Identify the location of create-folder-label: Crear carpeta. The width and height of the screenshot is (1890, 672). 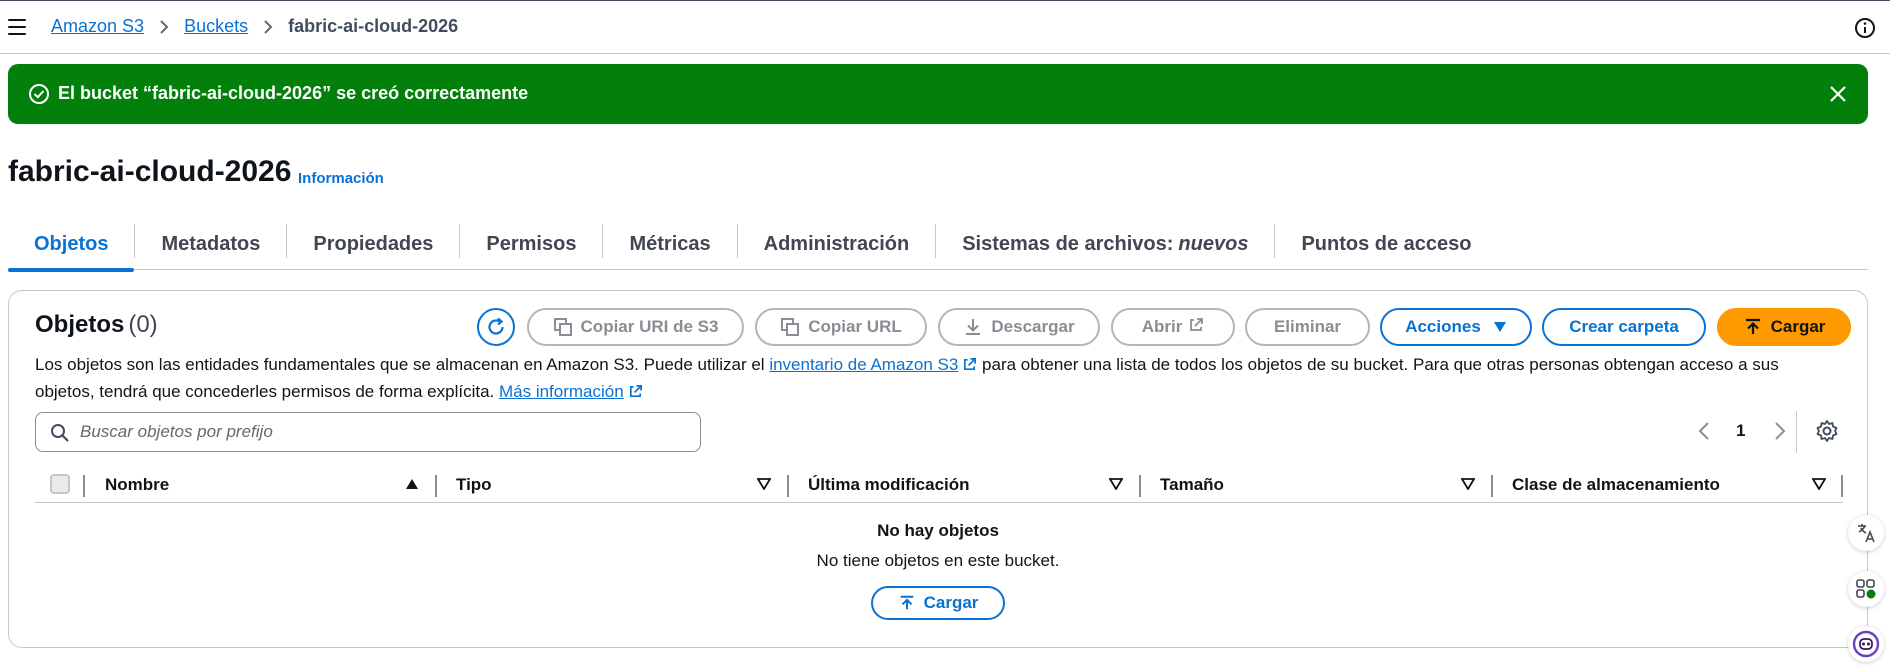
(1624, 326).